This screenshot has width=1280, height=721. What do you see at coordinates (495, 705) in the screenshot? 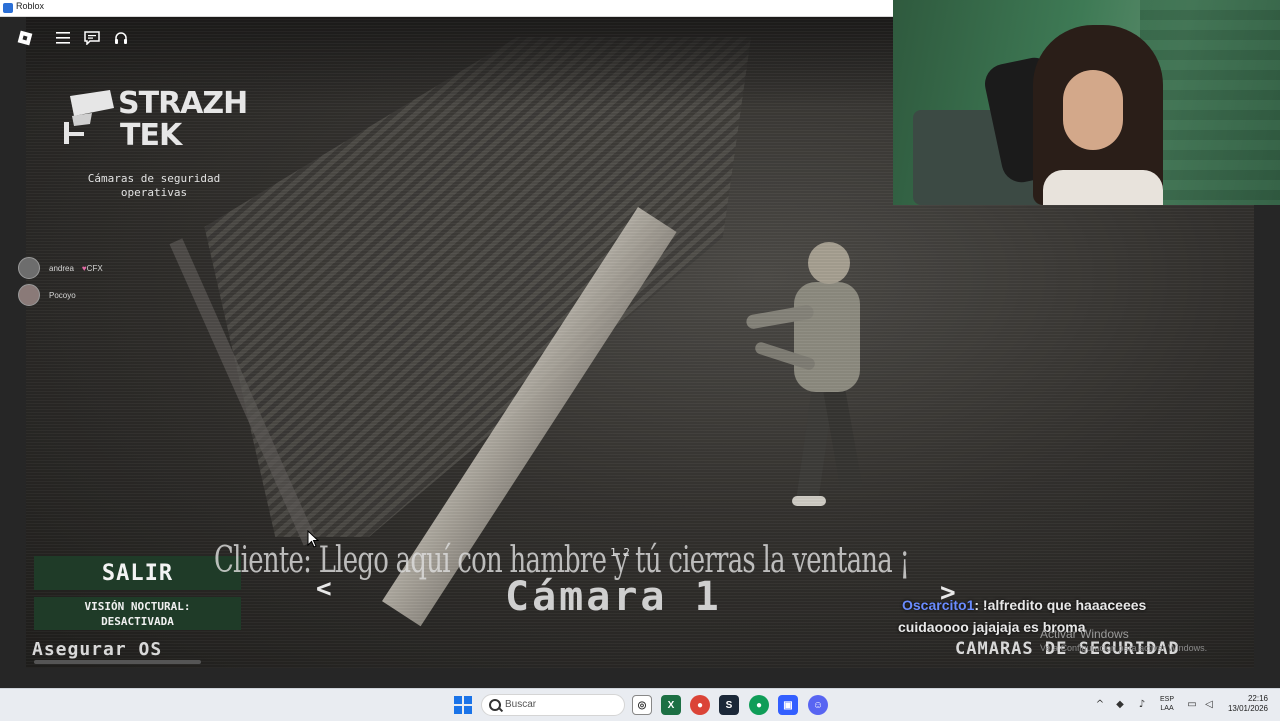
I see `search-icon` at bounding box center [495, 705].